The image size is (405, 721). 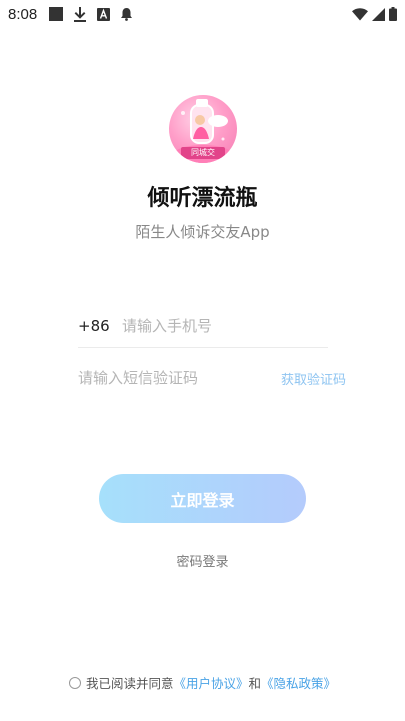 What do you see at coordinates (202, 232) in the screenshot?
I see `app-subtitle: 陌生人倾诉交友App` at bounding box center [202, 232].